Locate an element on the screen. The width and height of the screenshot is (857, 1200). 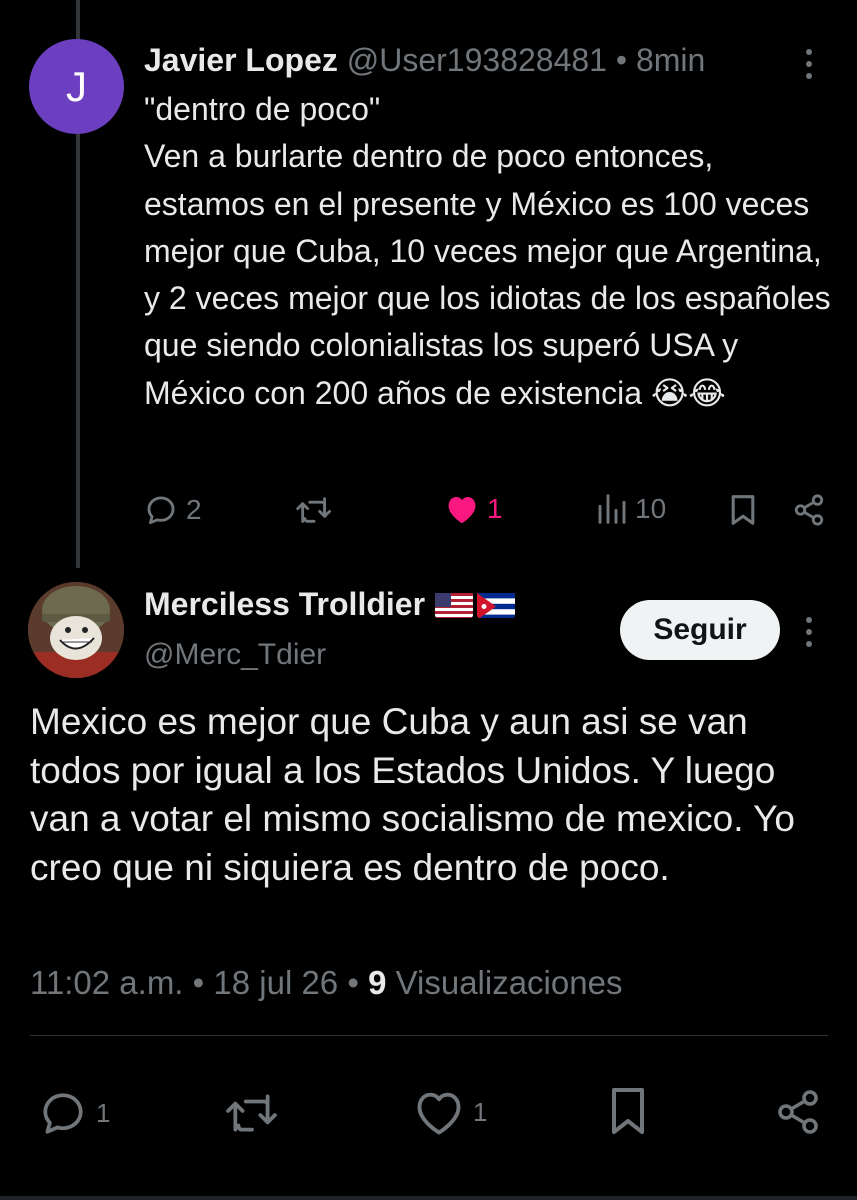
author-name-row: Merciless Trolldier is located at coordinates (330, 604).